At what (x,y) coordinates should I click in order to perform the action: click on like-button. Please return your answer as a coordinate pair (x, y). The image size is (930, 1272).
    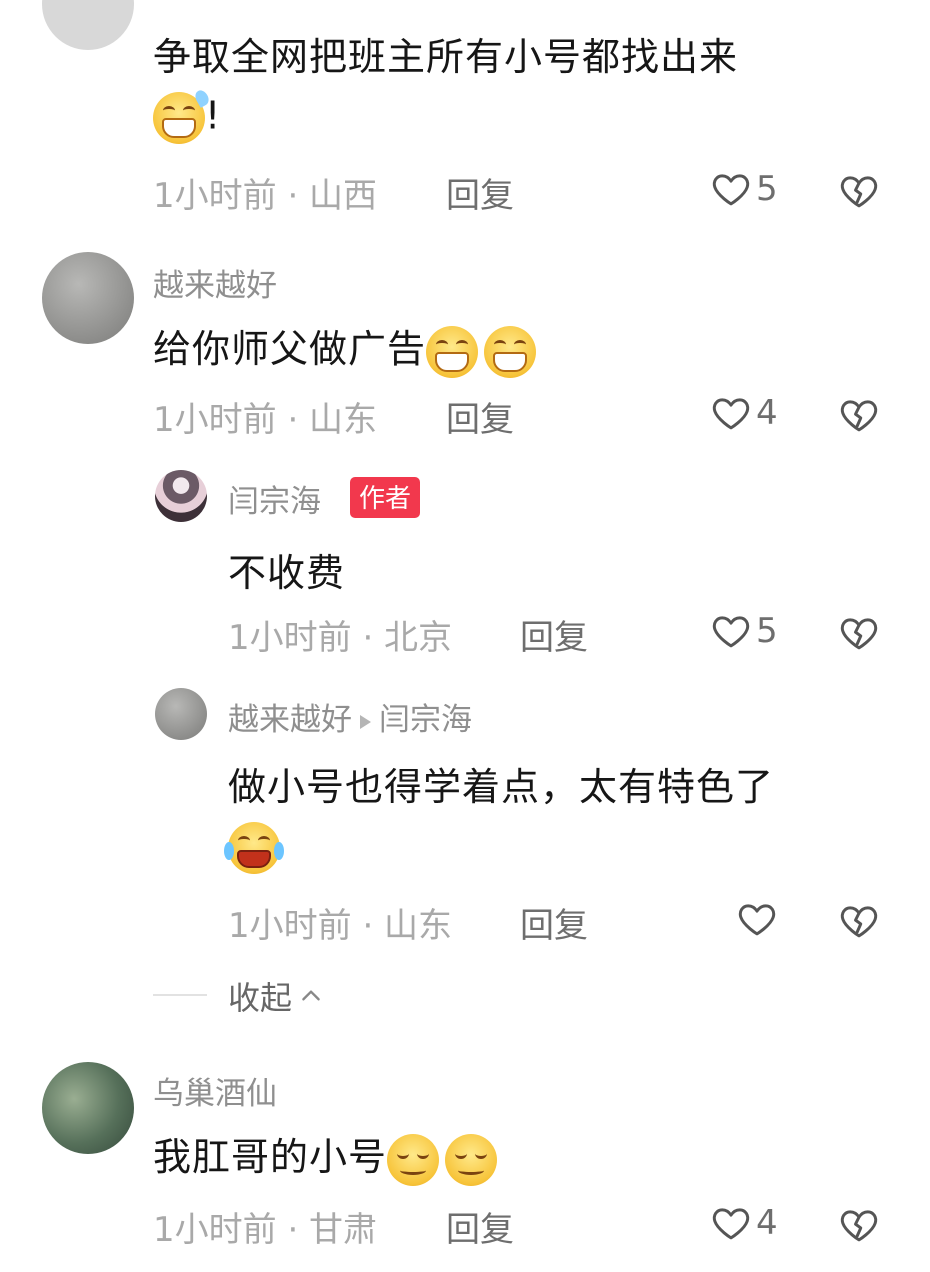
    Looking at the image, I should click on (759, 919).